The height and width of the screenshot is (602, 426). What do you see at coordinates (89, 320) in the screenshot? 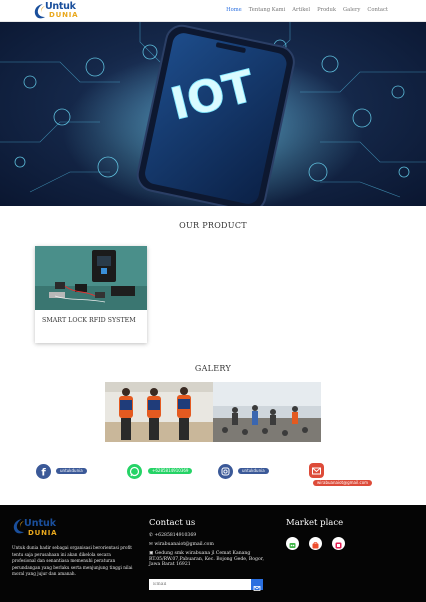
I see `product-caption: SMART LOCK RFID SYSTEM` at bounding box center [89, 320].